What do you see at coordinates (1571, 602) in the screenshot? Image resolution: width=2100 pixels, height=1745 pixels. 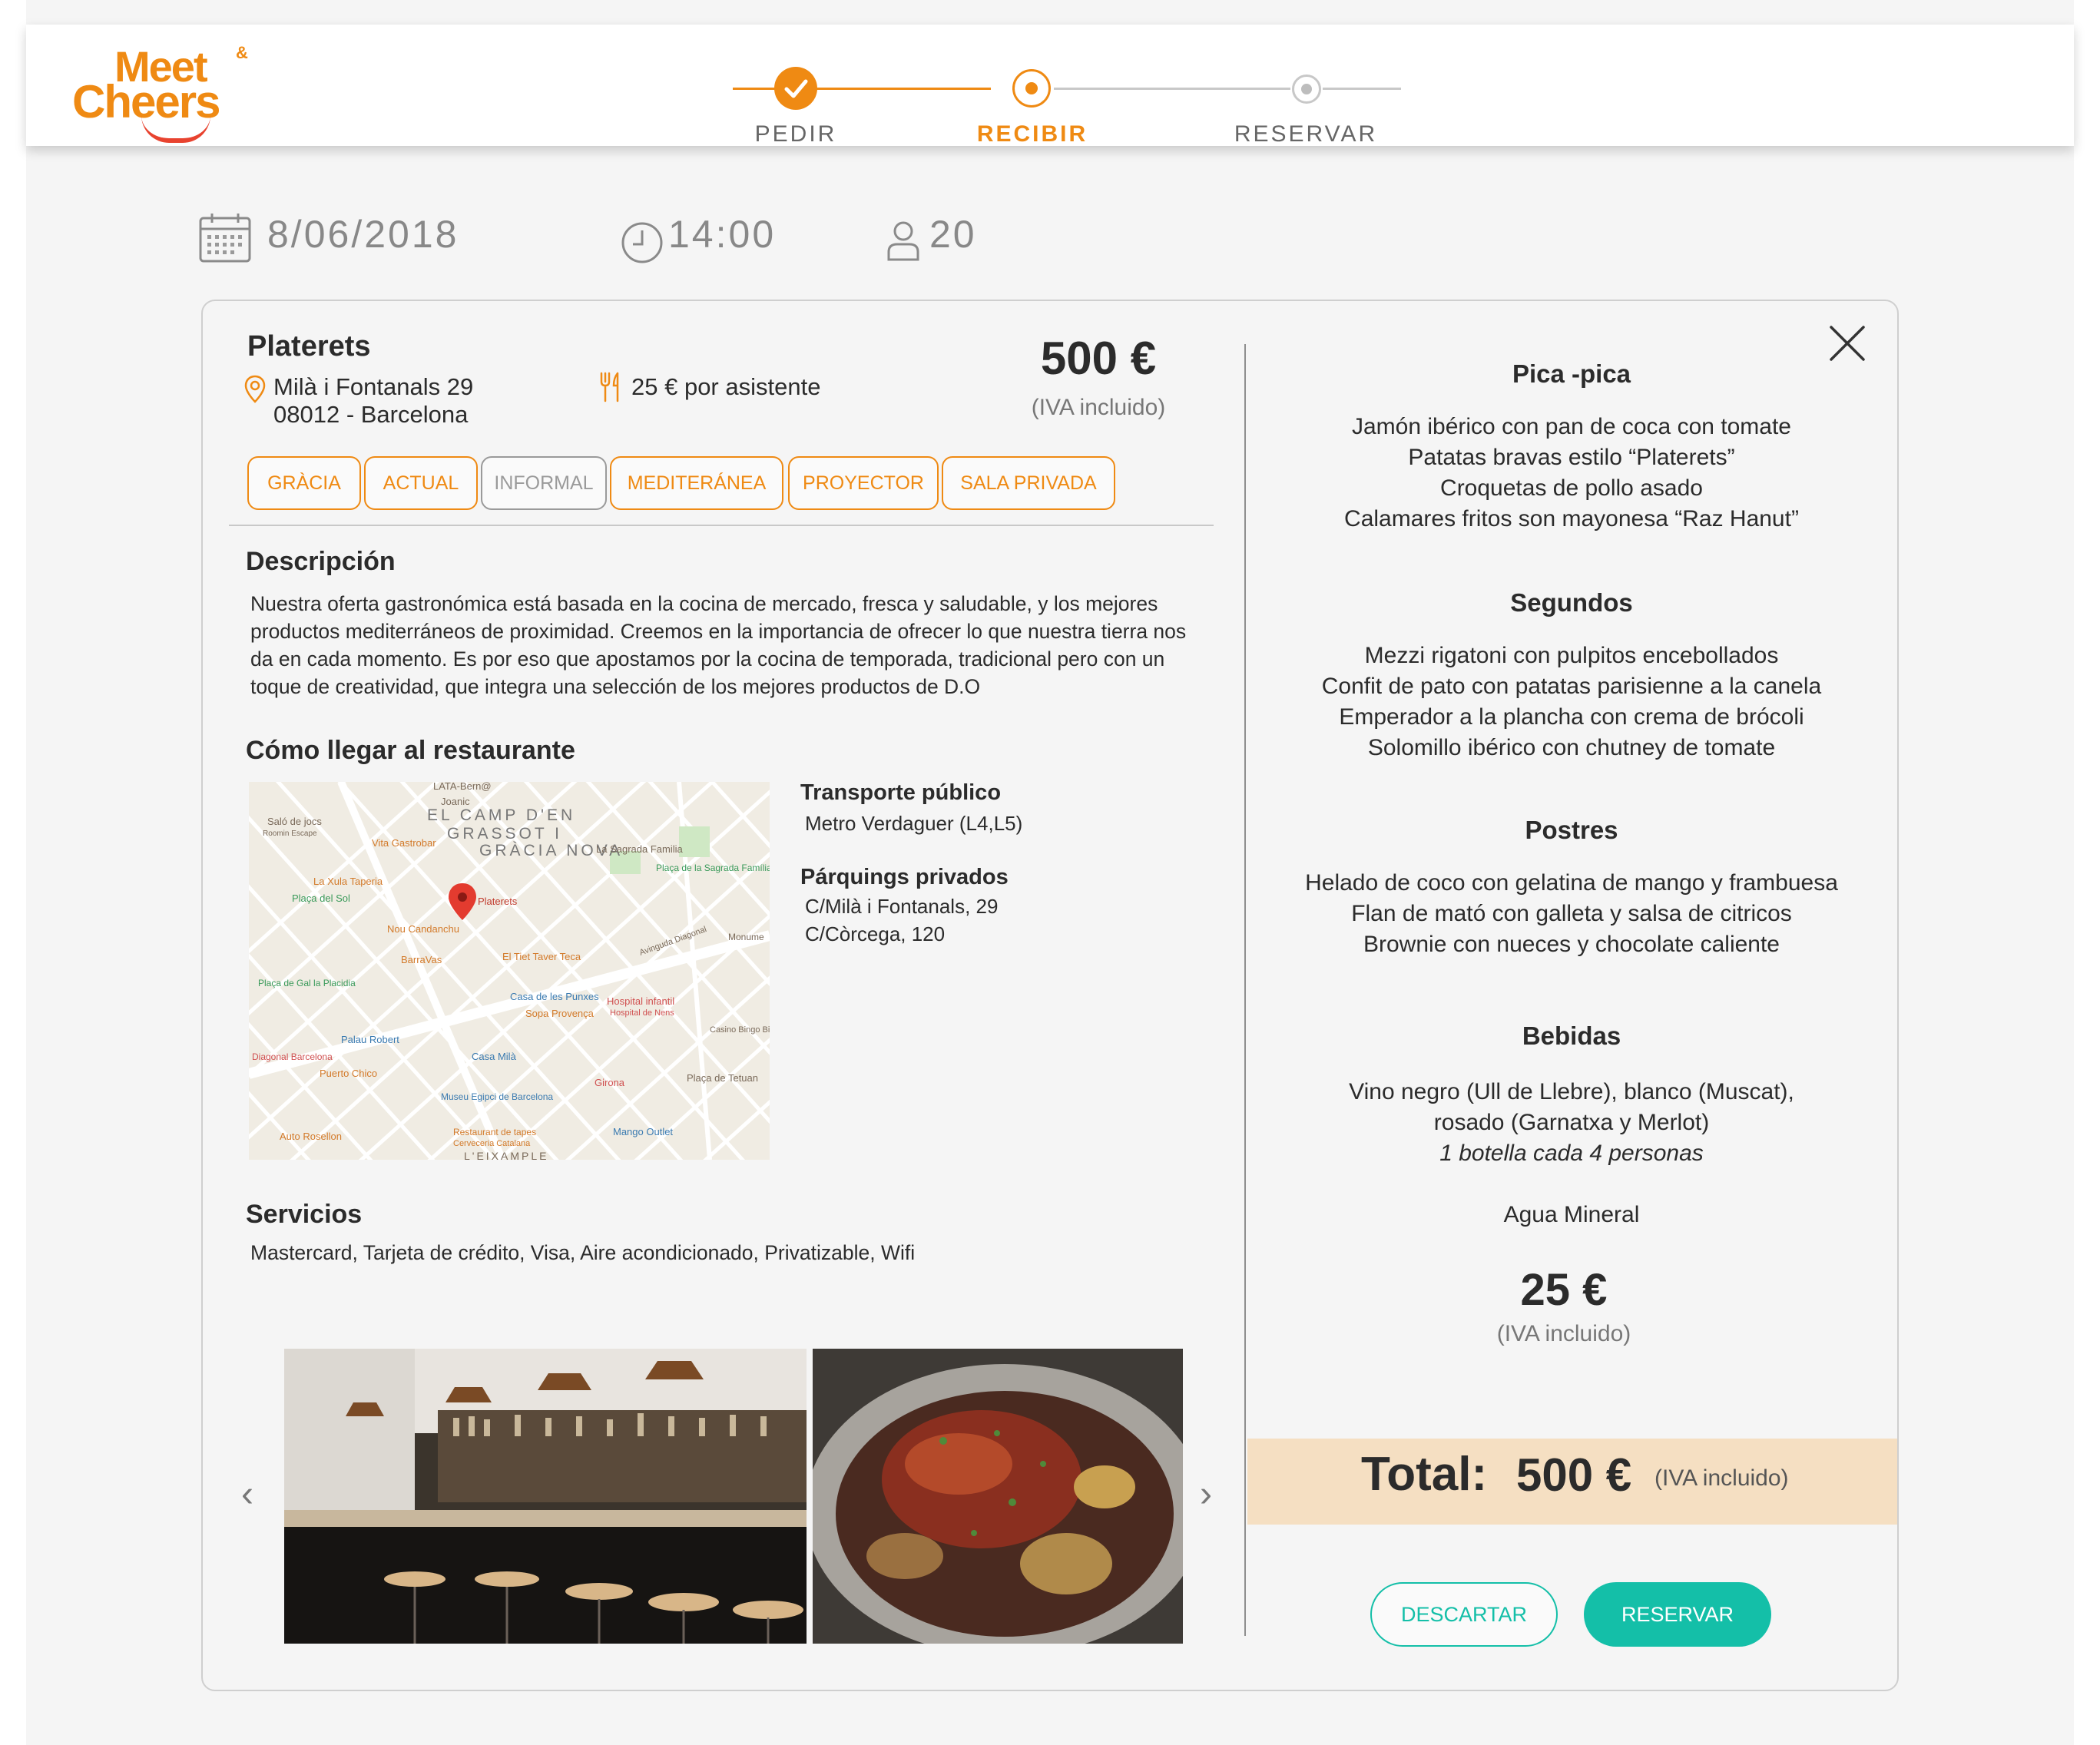 I see `menu-section-title: Segundos` at bounding box center [1571, 602].